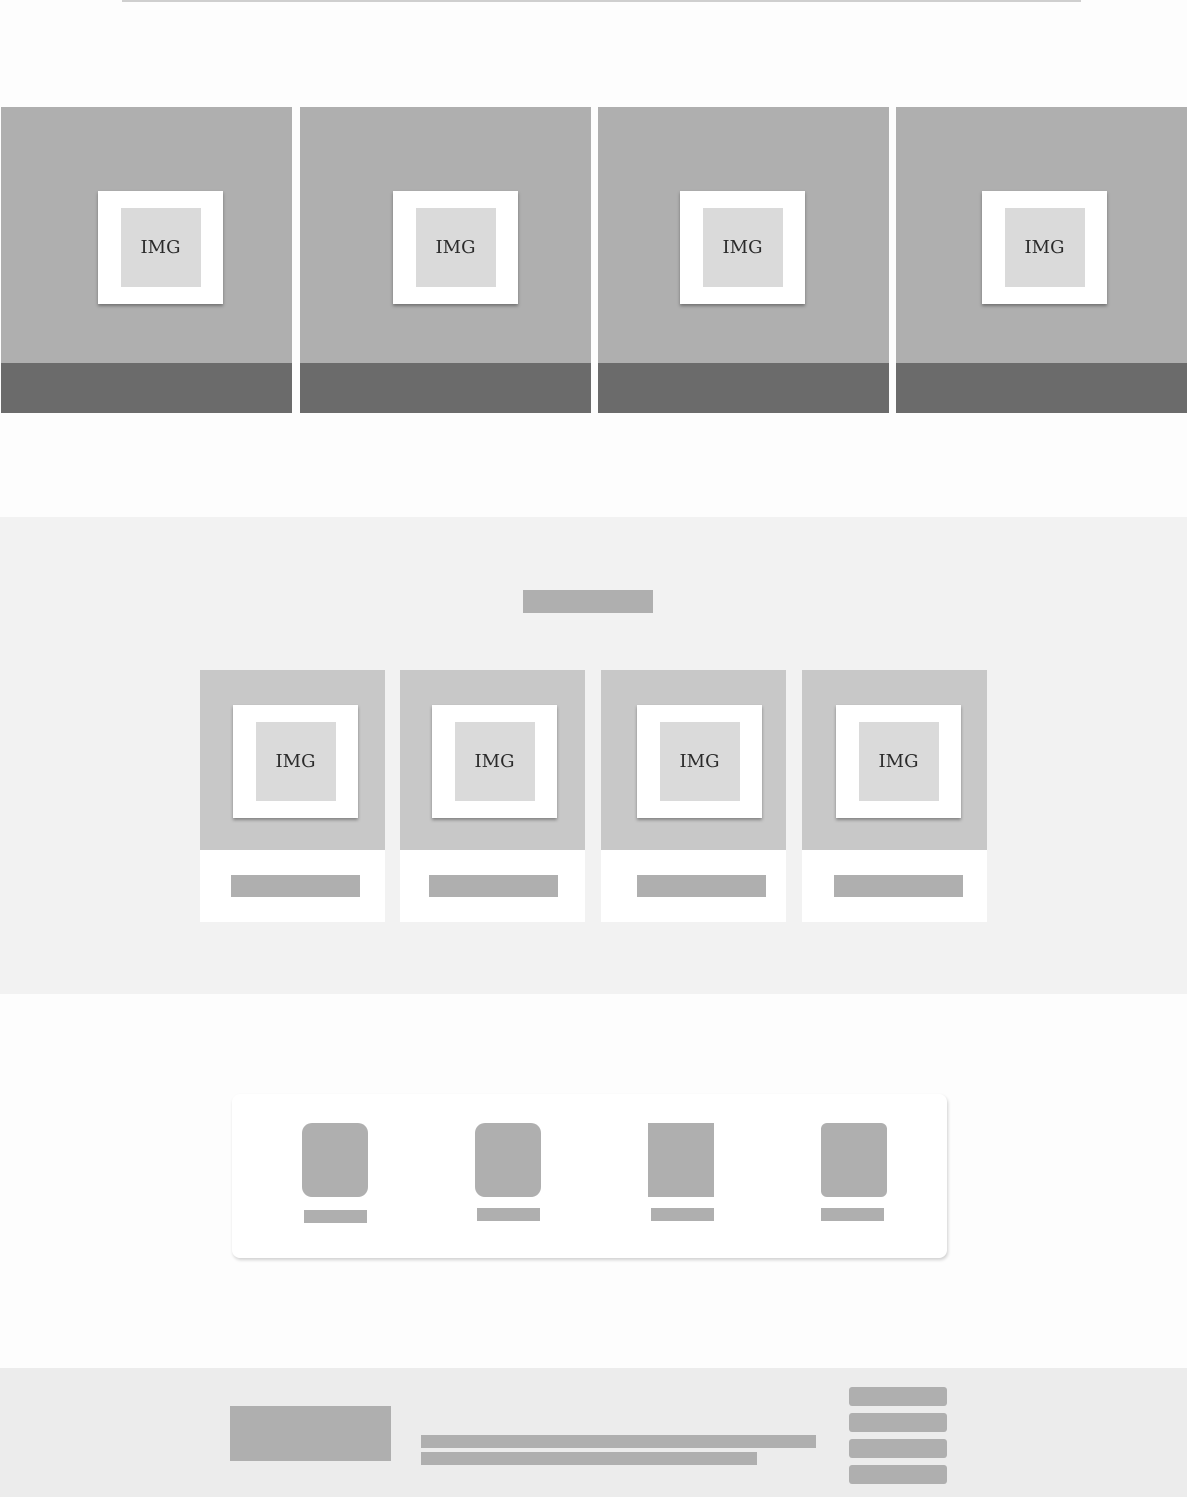 This screenshot has height=1497, width=1187. I want to click on hero-tile-2: IMG, so click(445, 260).